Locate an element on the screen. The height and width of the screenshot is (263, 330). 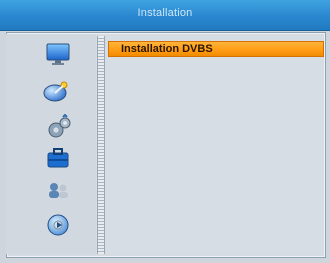
sidebar-divider is located at coordinates (101, 145).